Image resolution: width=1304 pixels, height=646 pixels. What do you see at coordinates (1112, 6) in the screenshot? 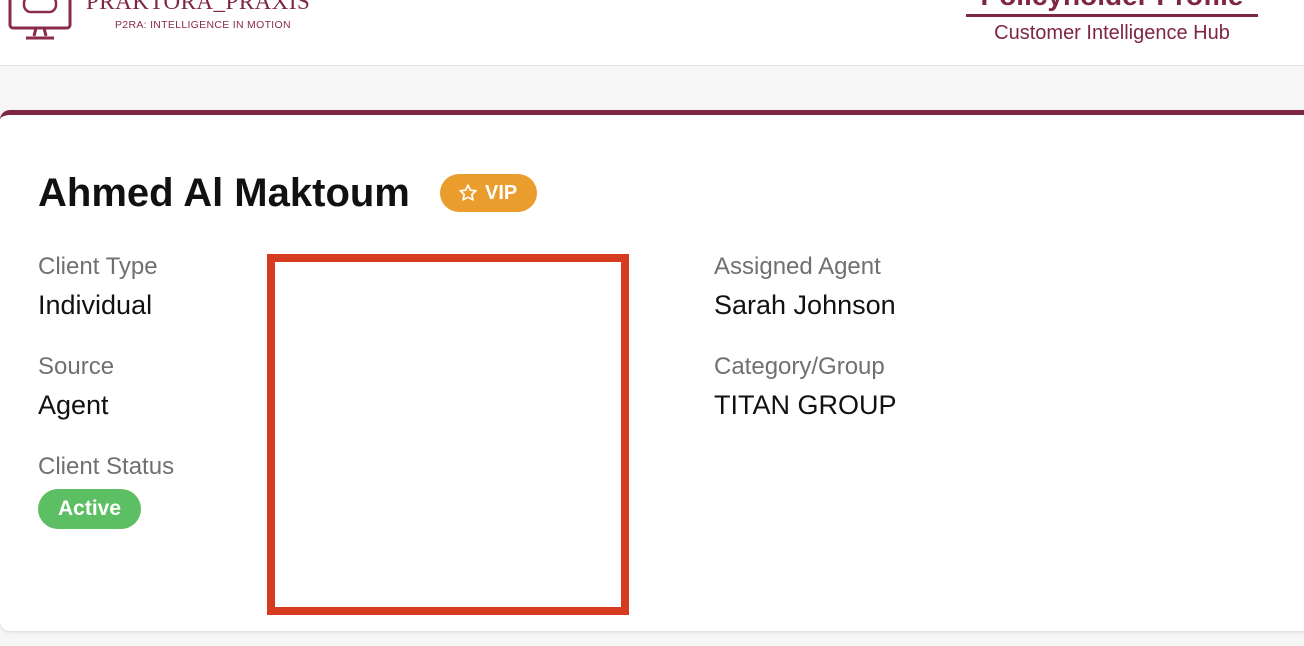
I see `page-title: Policyholder Profile` at bounding box center [1112, 6].